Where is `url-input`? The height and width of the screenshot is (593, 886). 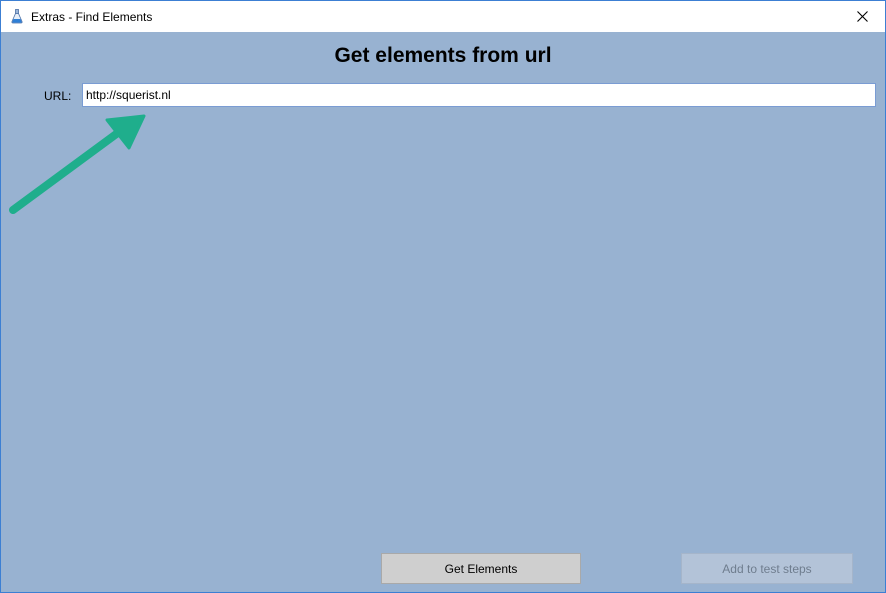
url-input is located at coordinates (479, 95).